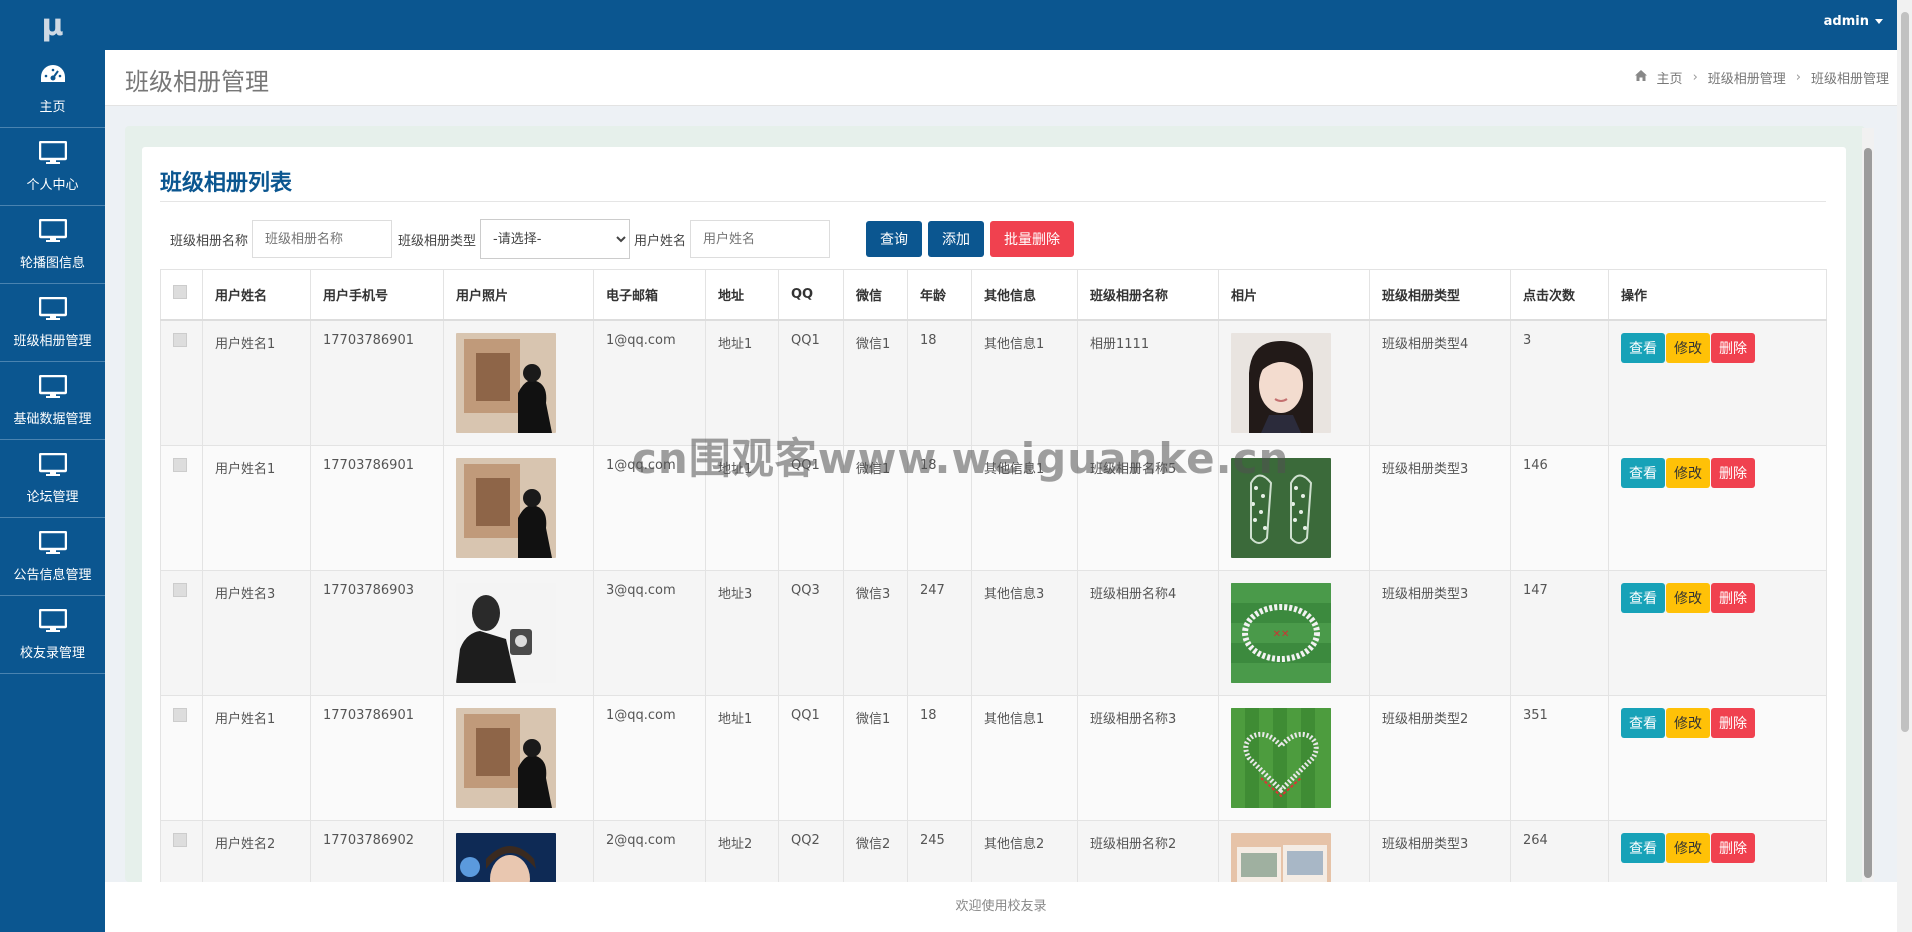 The width and height of the screenshot is (1912, 932). Describe the element at coordinates (1846, 21) in the screenshot. I see `user-name: admin` at that location.